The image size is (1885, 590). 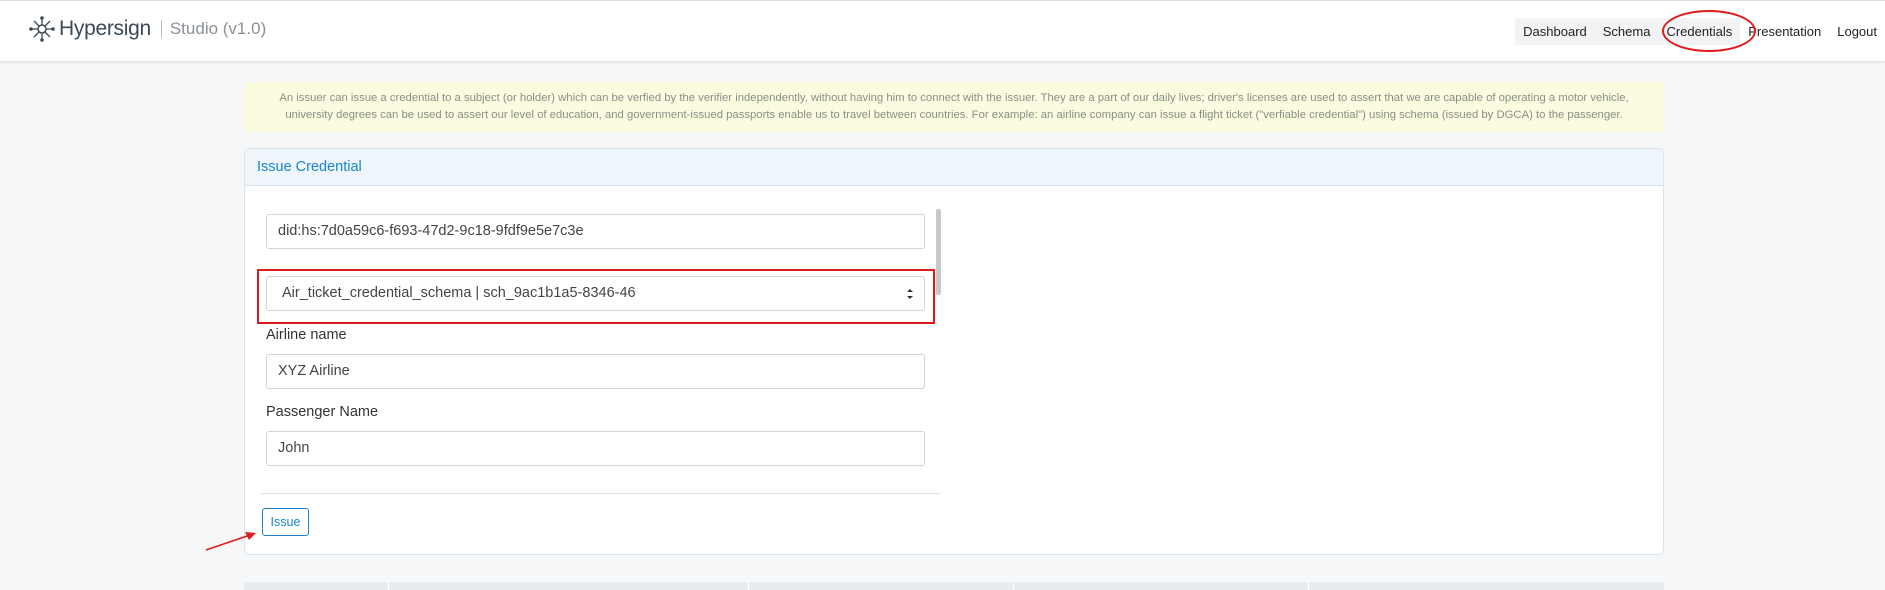 What do you see at coordinates (954, 586) in the screenshot?
I see `table-header-strip` at bounding box center [954, 586].